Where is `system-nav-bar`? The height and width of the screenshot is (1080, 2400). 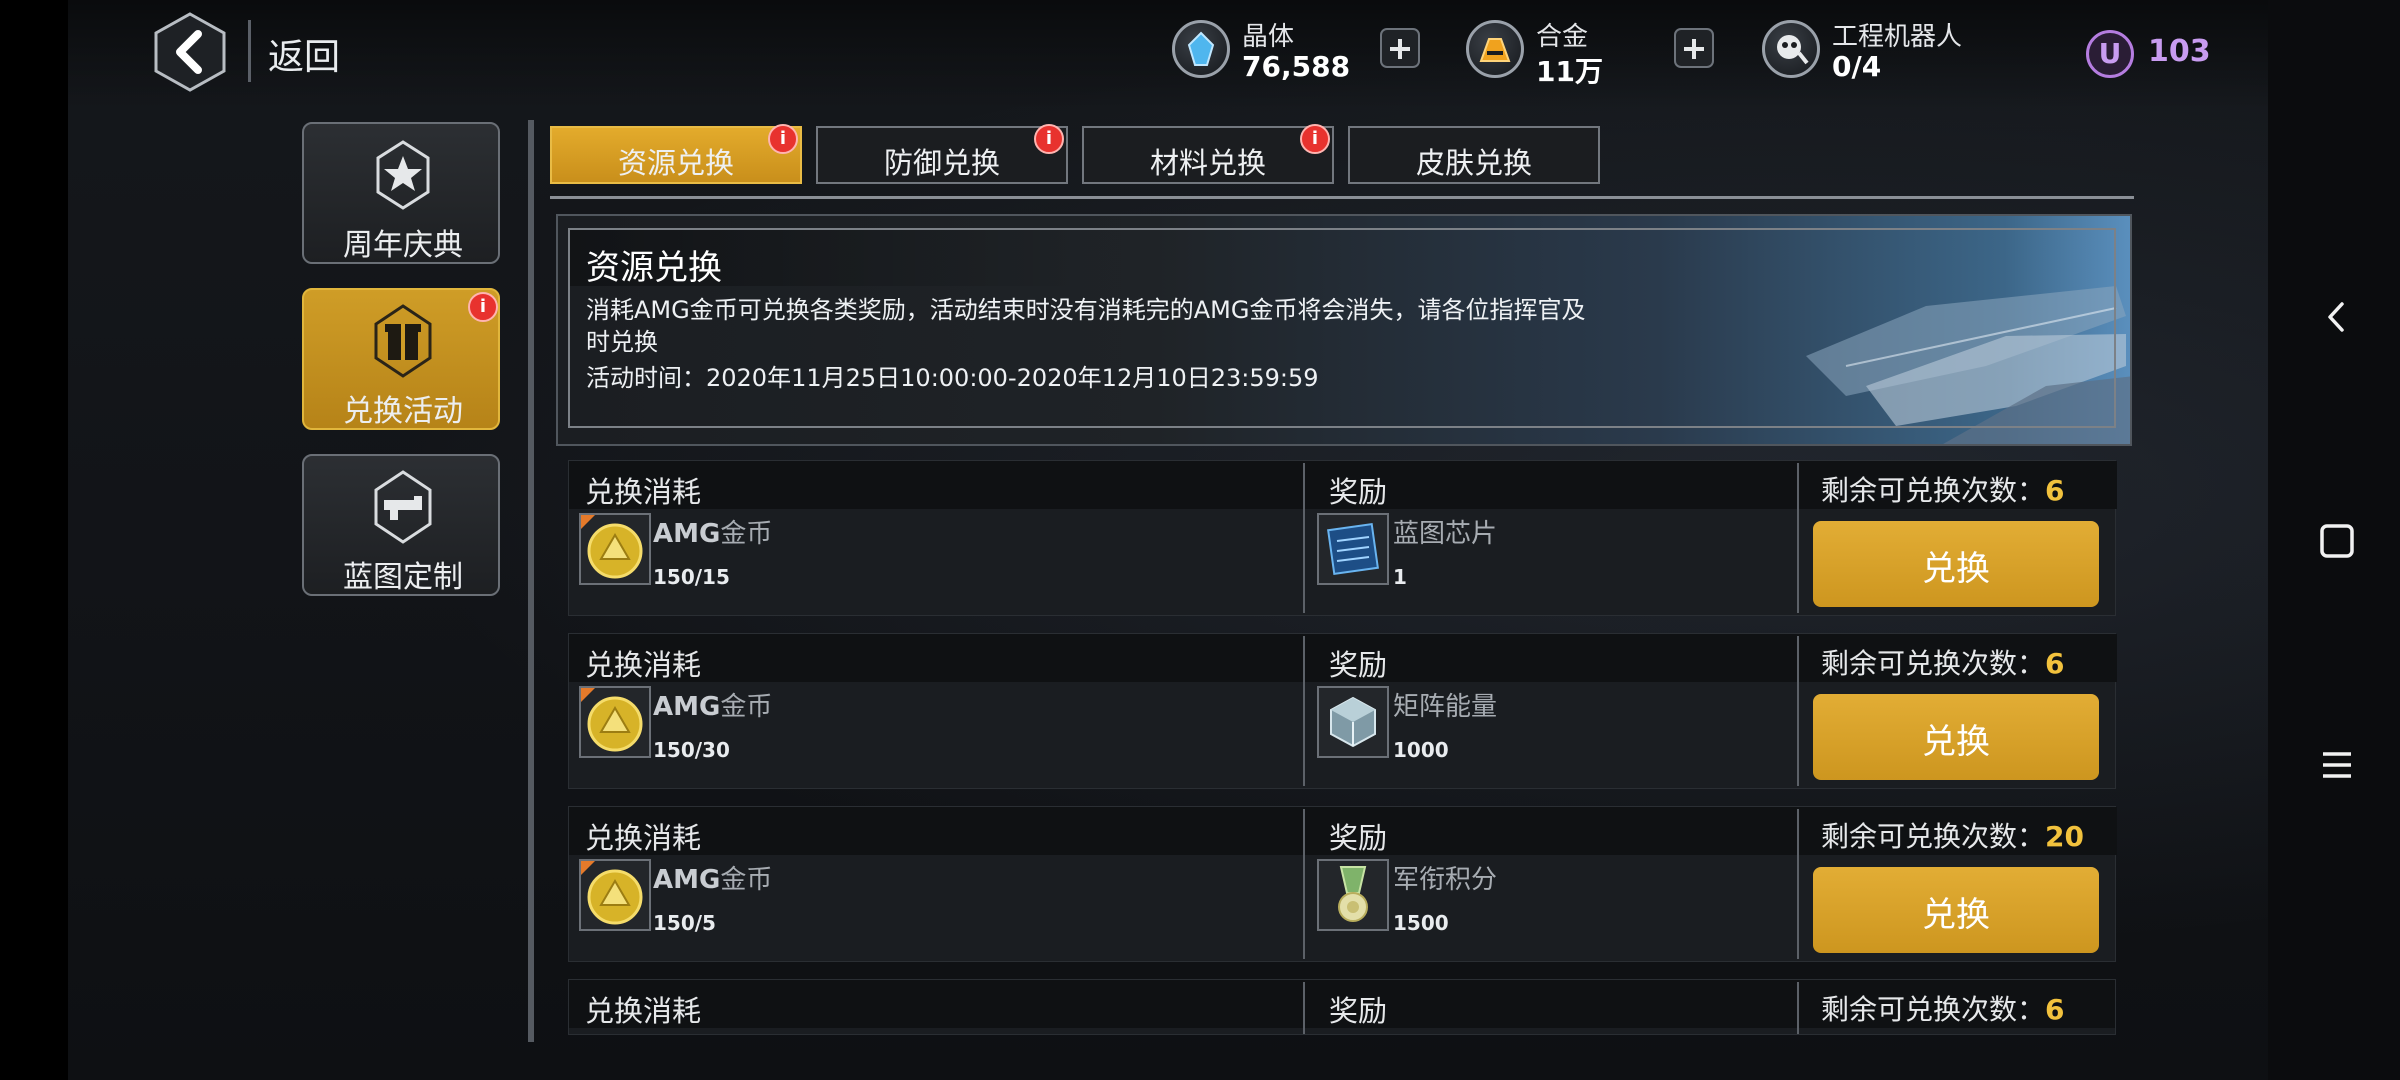
system-nav-bar is located at coordinates (2334, 540).